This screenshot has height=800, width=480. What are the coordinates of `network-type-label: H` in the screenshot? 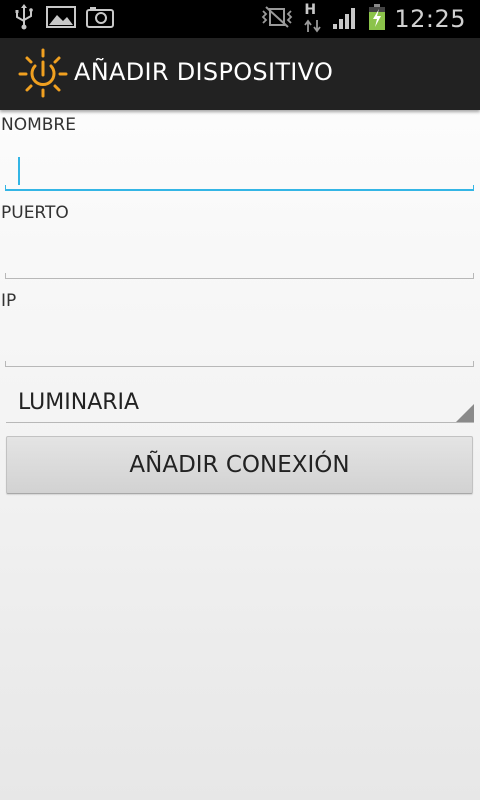 It's located at (310, 10).